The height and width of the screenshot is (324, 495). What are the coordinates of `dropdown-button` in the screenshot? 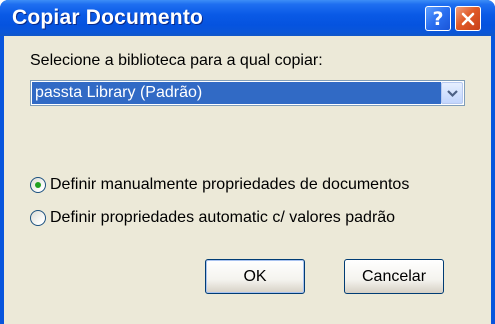 It's located at (452, 93).